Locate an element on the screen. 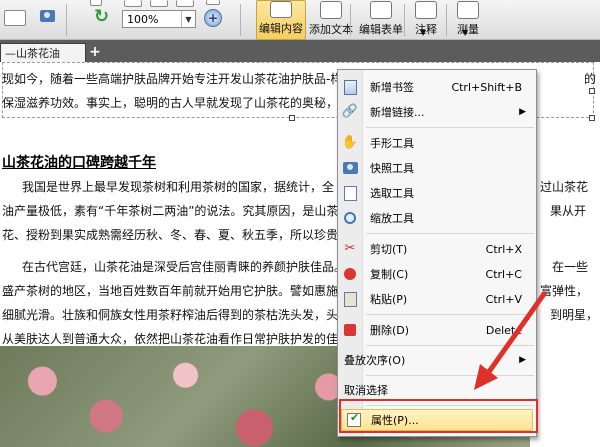 The image size is (600, 447). menu-item-snapshot-tool: 快照工具 is located at coordinates (437, 168).